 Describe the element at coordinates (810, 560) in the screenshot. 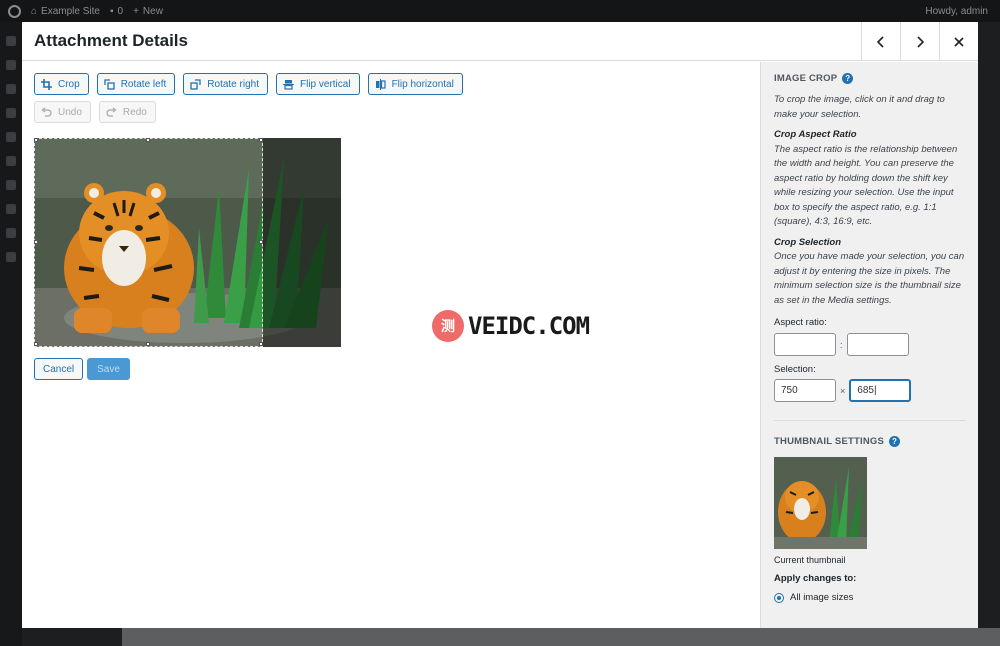

I see `current-thumbnail-caption: Current thumbnail` at that location.